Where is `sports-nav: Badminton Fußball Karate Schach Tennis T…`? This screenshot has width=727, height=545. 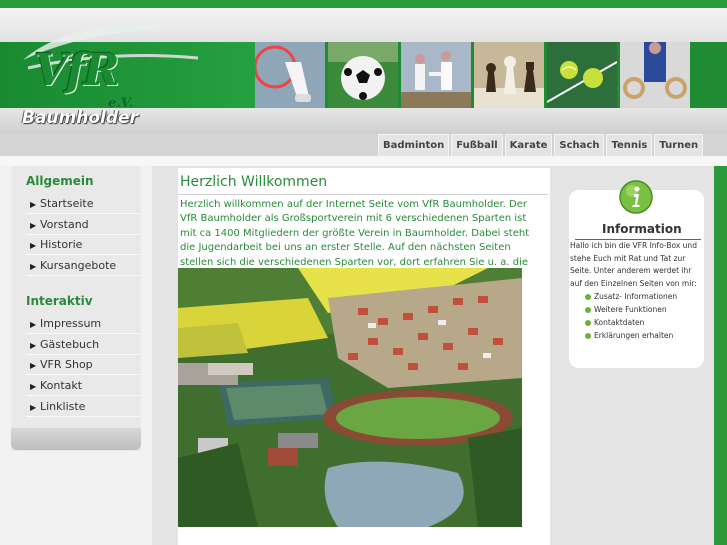
sports-nav: Badminton Fußball Karate Schach Tennis T… is located at coordinates (541, 145).